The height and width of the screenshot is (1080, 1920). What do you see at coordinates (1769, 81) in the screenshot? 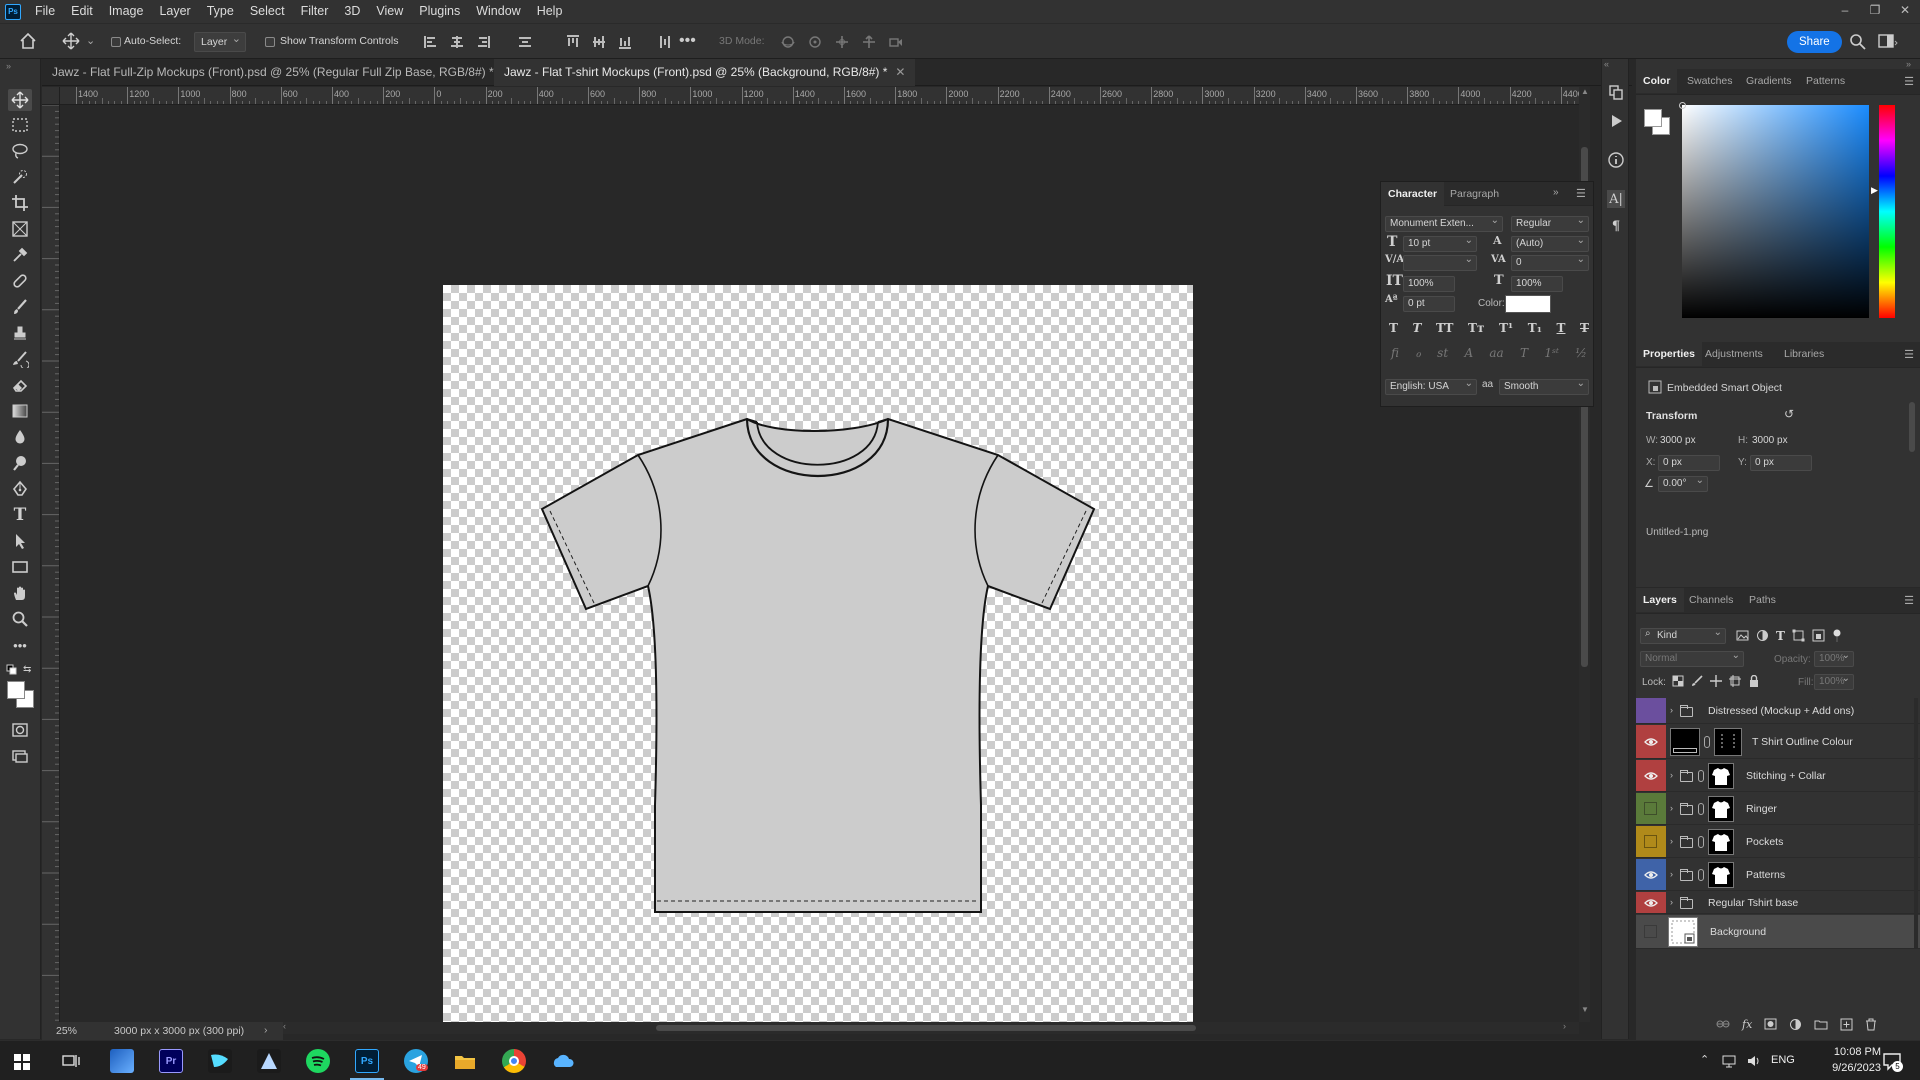
I see `tab-gradients: Gradients` at bounding box center [1769, 81].